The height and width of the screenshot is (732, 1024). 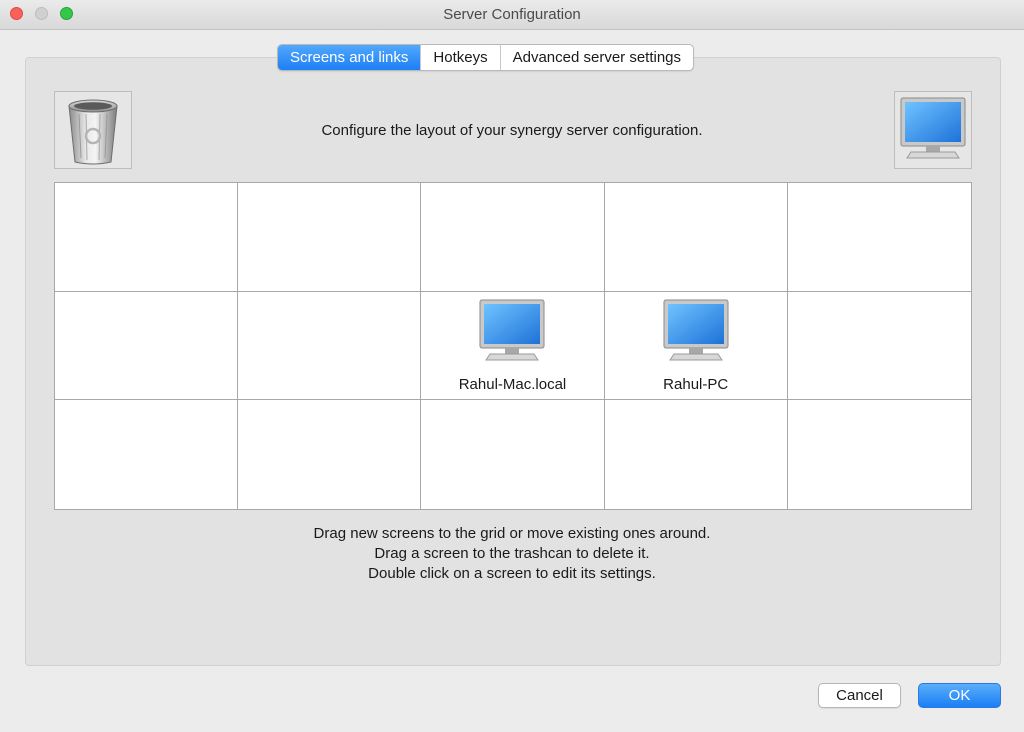 What do you see at coordinates (459, 57) in the screenshot?
I see `tab-hotkeys: Hotkeys` at bounding box center [459, 57].